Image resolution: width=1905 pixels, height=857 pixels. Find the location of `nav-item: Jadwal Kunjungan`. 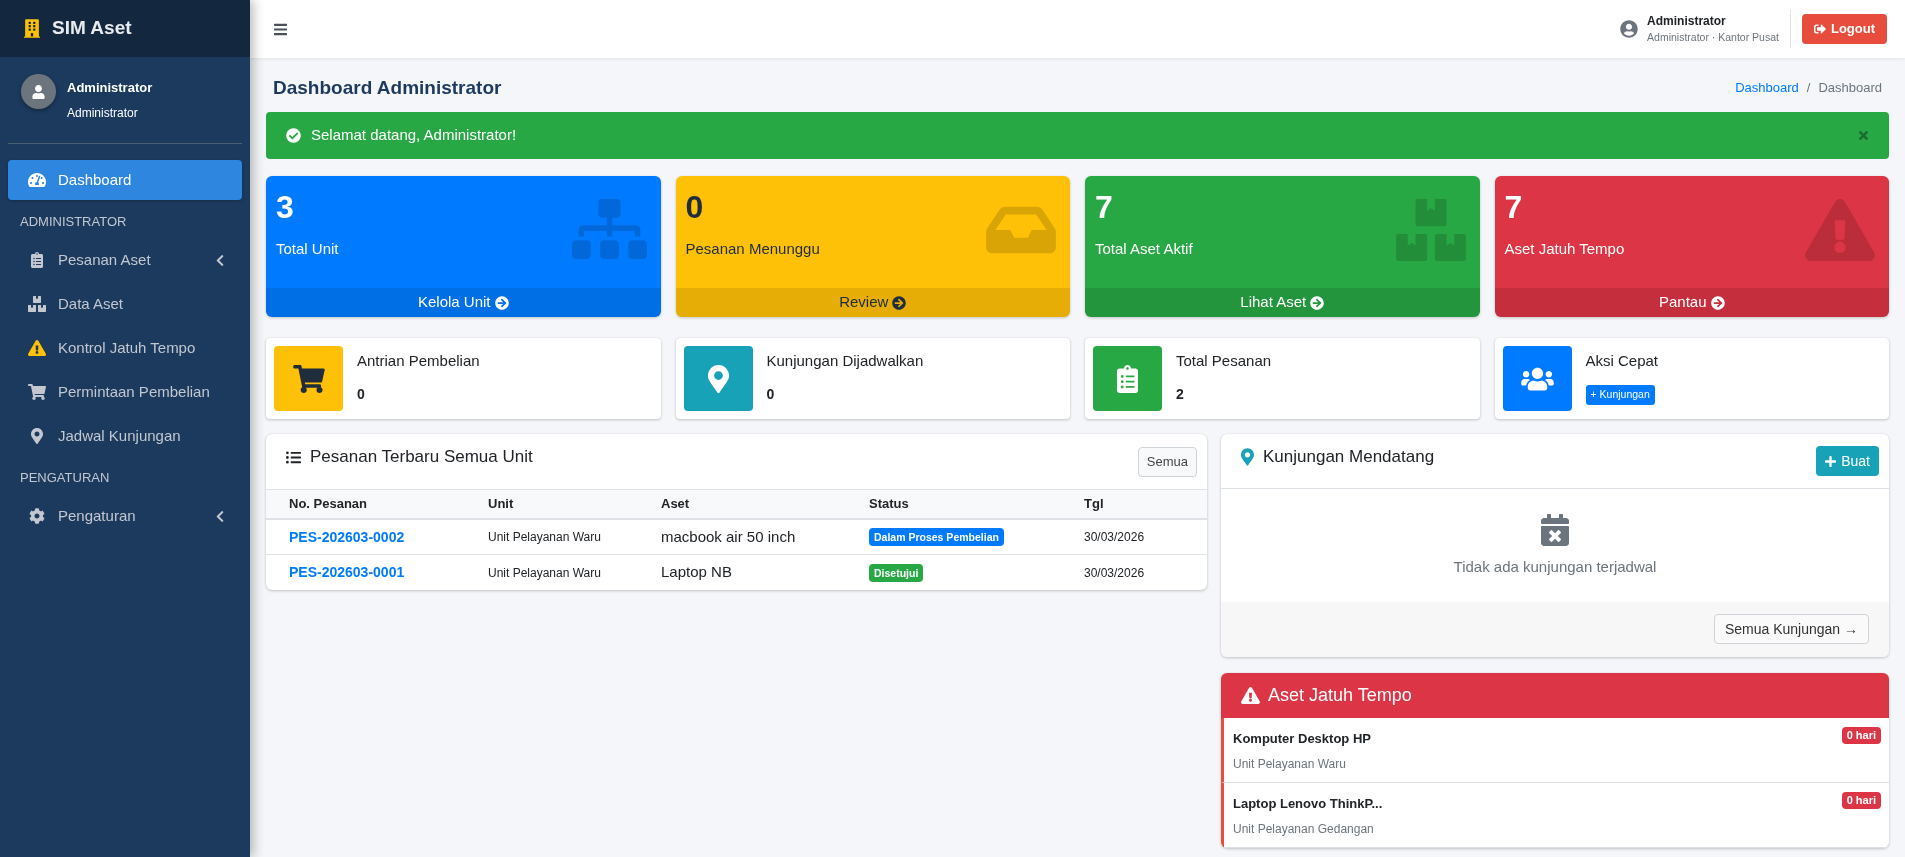

nav-item: Jadwal Kunjungan is located at coordinates (125, 436).